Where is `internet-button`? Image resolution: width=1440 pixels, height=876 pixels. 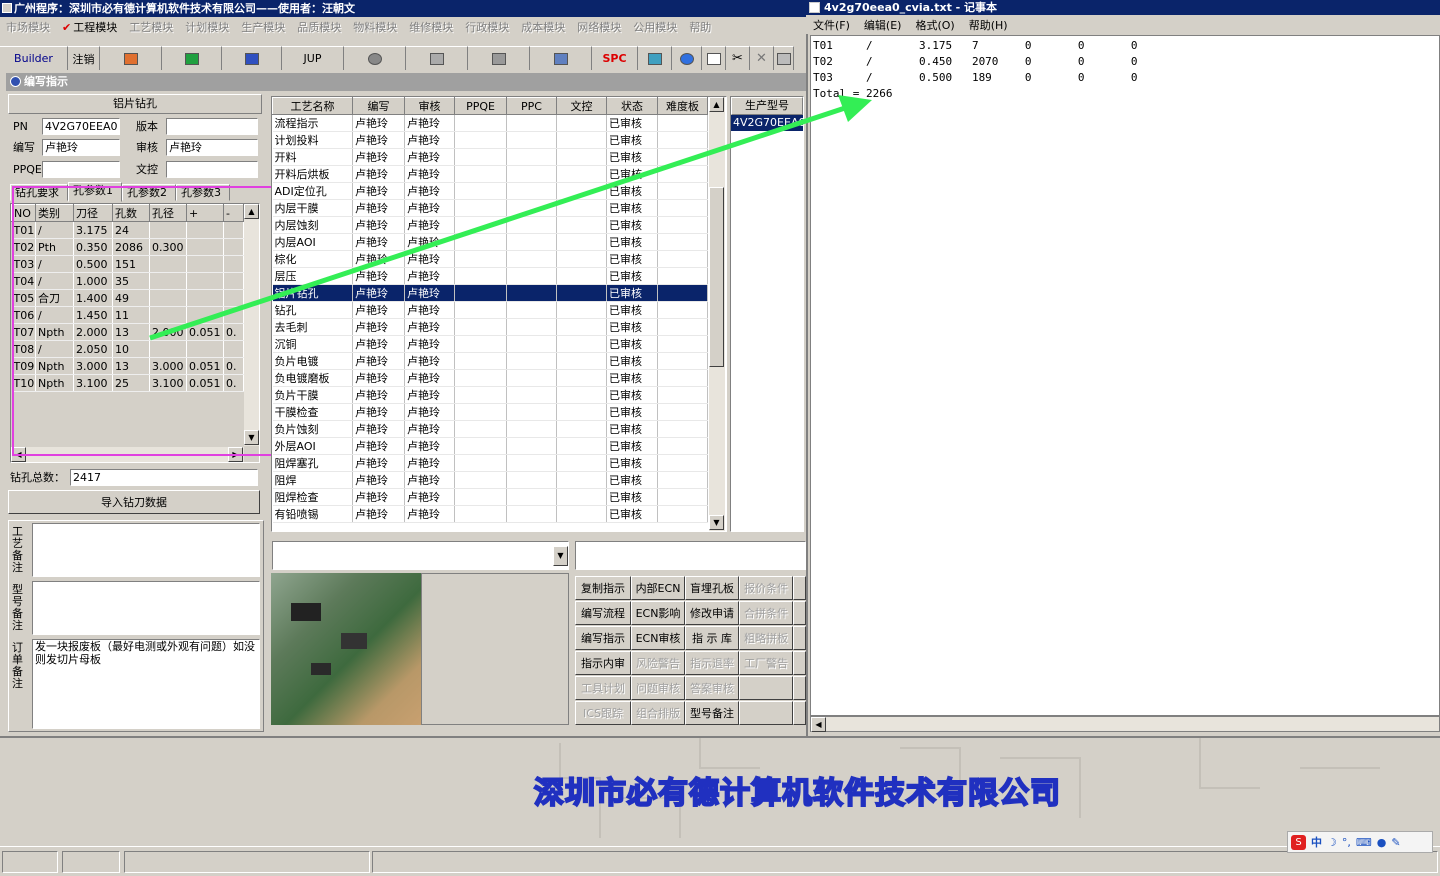 internet-button is located at coordinates (687, 58).